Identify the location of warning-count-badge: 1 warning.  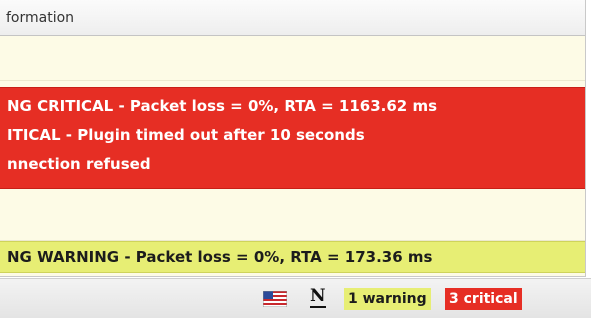
(387, 299).